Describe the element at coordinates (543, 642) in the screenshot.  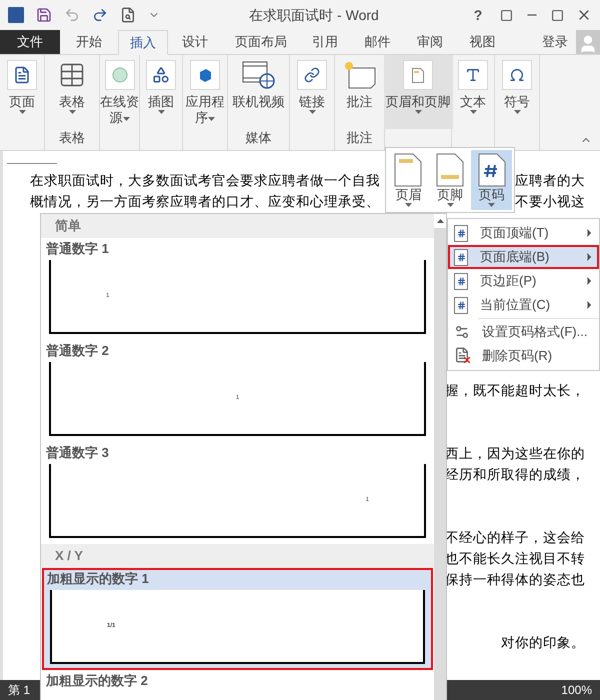
I see `document-text: 对你的印象。` at that location.